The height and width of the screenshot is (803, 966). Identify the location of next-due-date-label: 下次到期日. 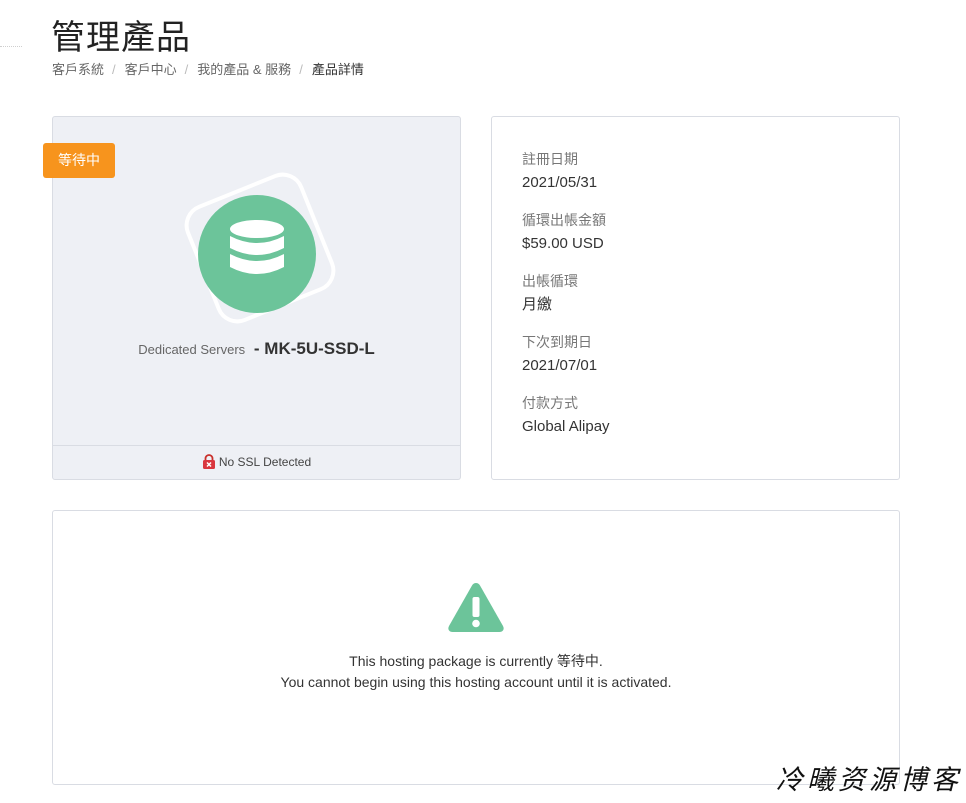
(557, 342).